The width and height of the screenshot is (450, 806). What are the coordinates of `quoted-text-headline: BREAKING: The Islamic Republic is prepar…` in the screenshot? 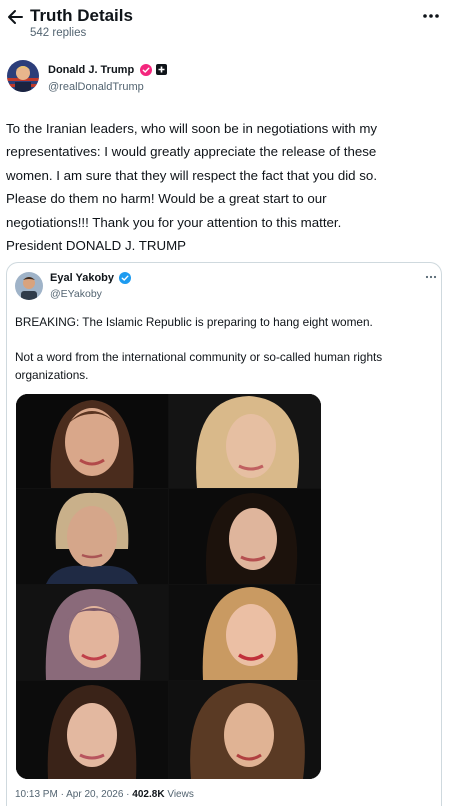 It's located at (194, 322).